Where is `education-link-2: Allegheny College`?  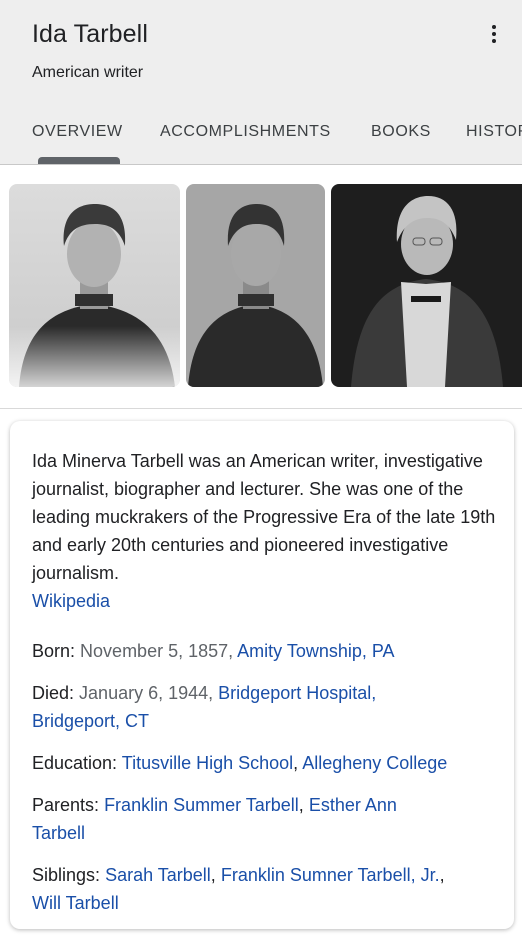 education-link-2: Allegheny College is located at coordinates (374, 763).